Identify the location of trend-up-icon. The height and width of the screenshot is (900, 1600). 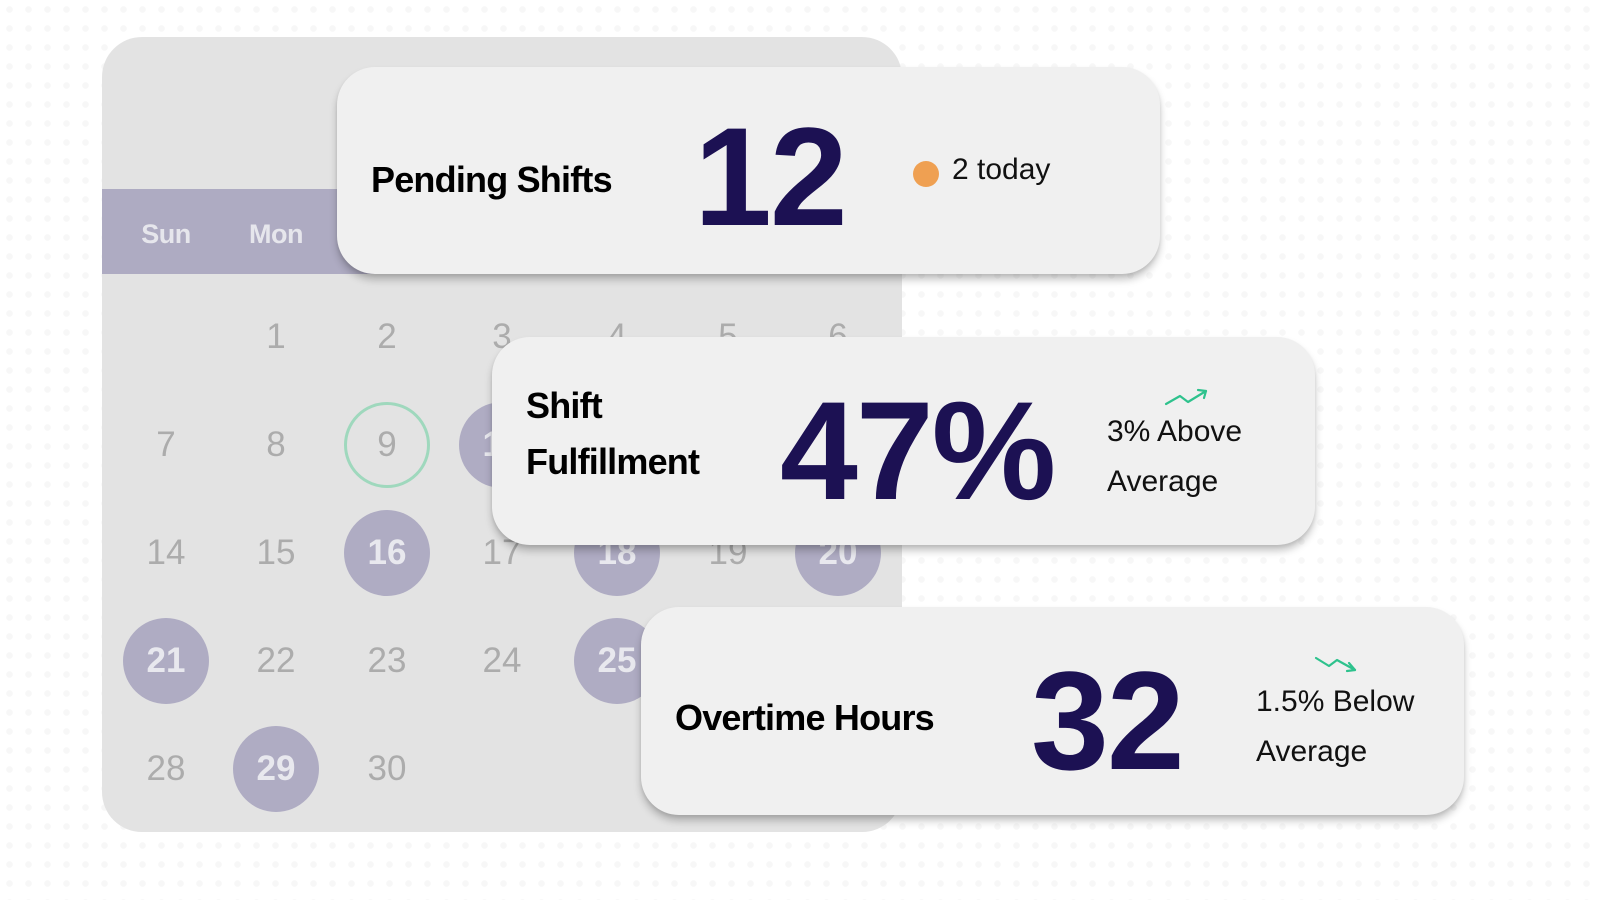
(1186, 397).